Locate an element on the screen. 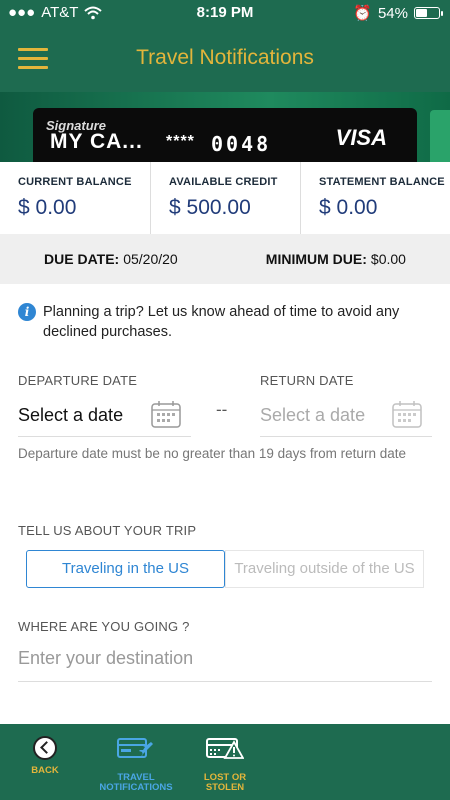 Image resolution: width=450 pixels, height=800 pixels. due-date-value: 05/20/20 is located at coordinates (150, 259).